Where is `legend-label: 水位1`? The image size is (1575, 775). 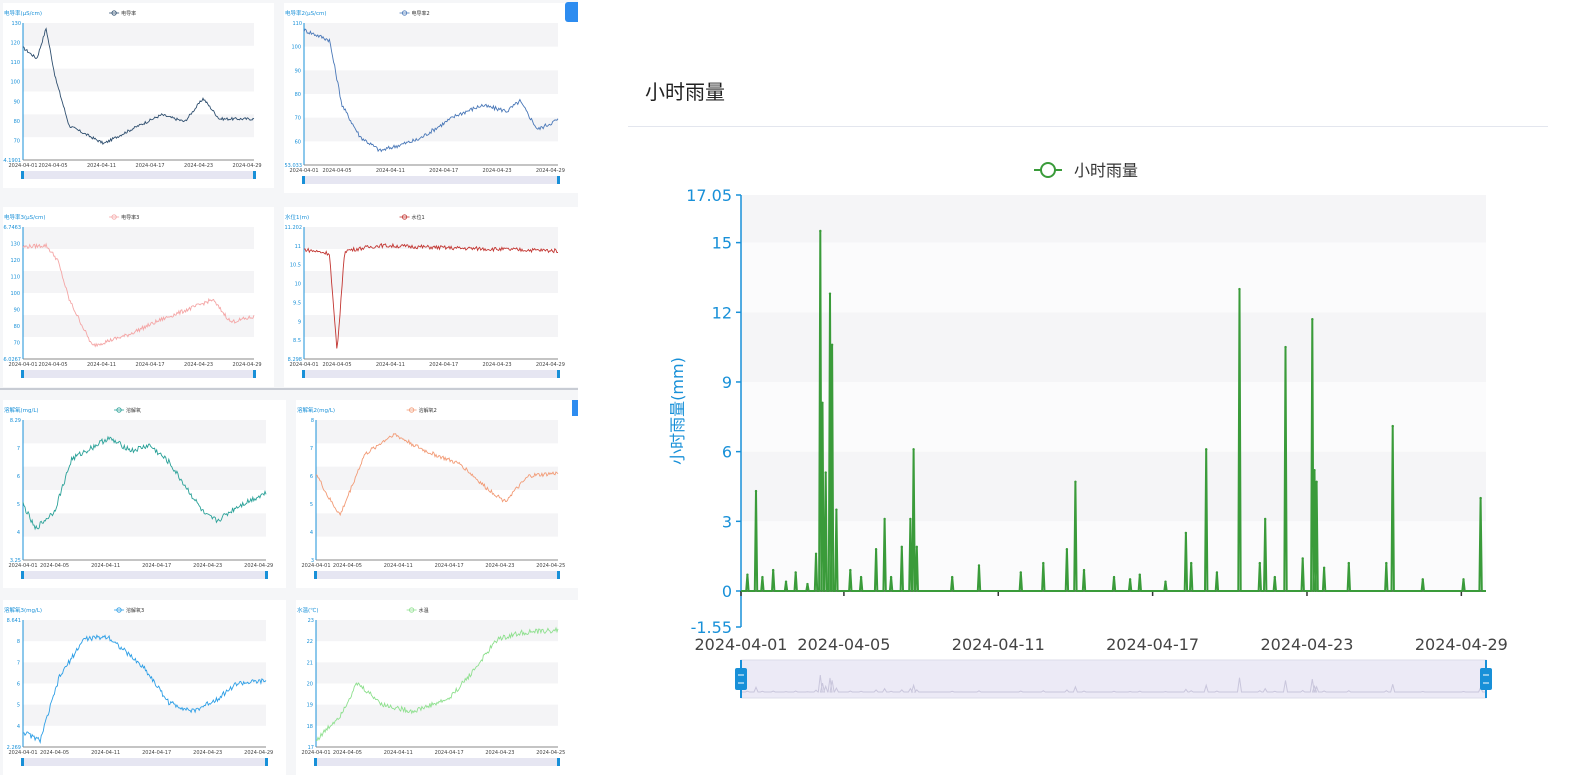
legend-label: 水位1 is located at coordinates (418, 217).